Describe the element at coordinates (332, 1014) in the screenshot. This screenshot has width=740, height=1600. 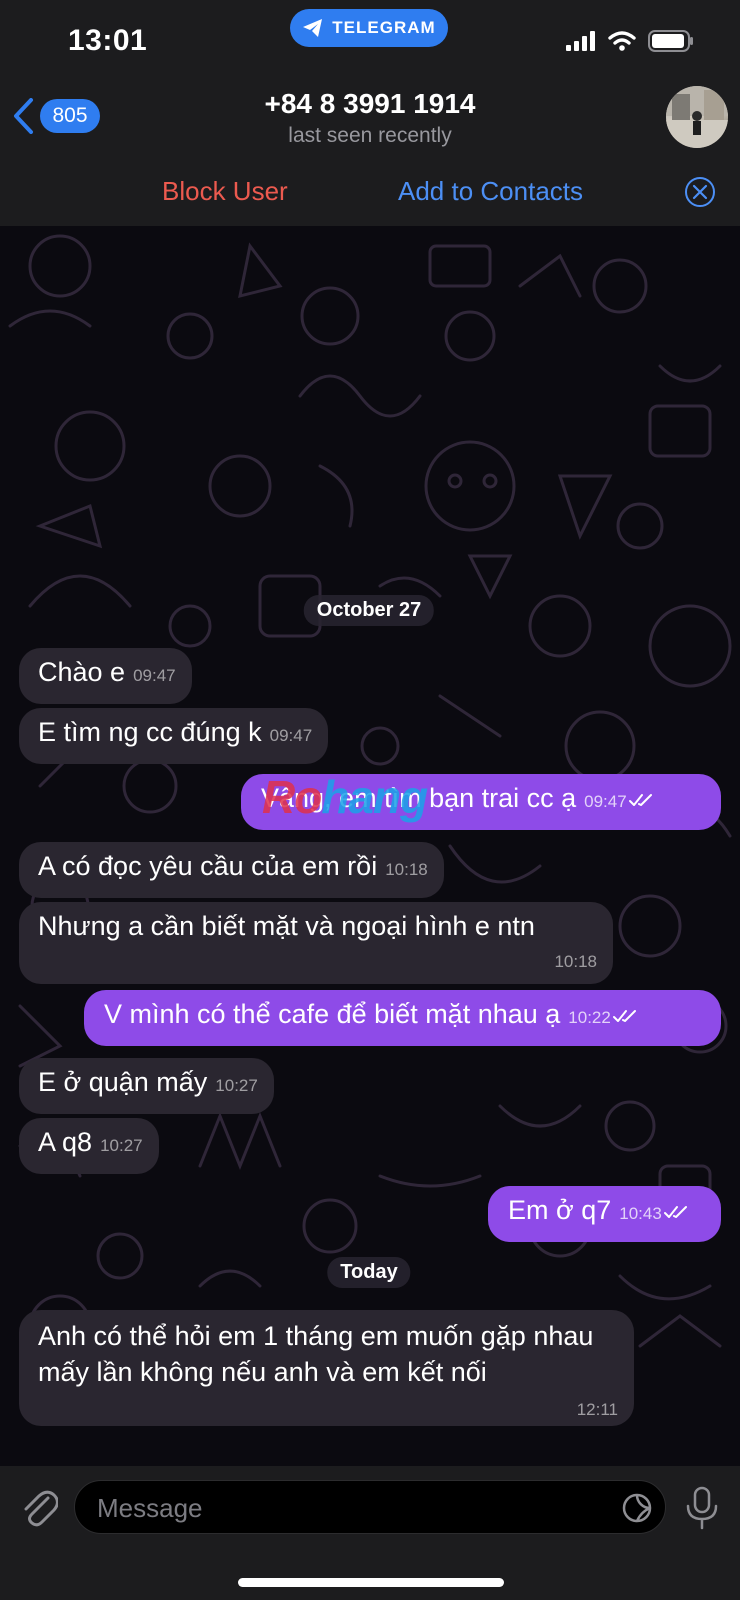
I see `message-text: V mình có thể cafe để biết mặt nhau ạ` at that location.